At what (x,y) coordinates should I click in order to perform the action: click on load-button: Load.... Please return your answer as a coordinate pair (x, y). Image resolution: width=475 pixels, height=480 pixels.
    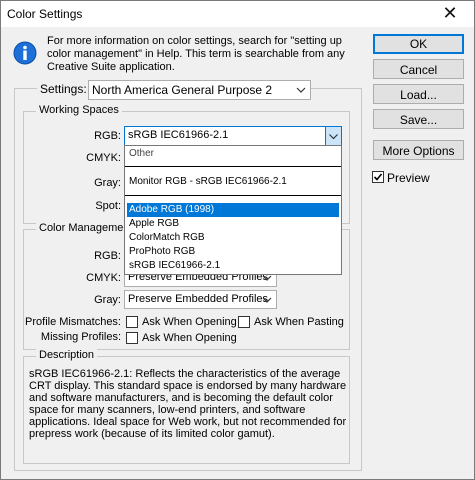
    Looking at the image, I should click on (418, 94).